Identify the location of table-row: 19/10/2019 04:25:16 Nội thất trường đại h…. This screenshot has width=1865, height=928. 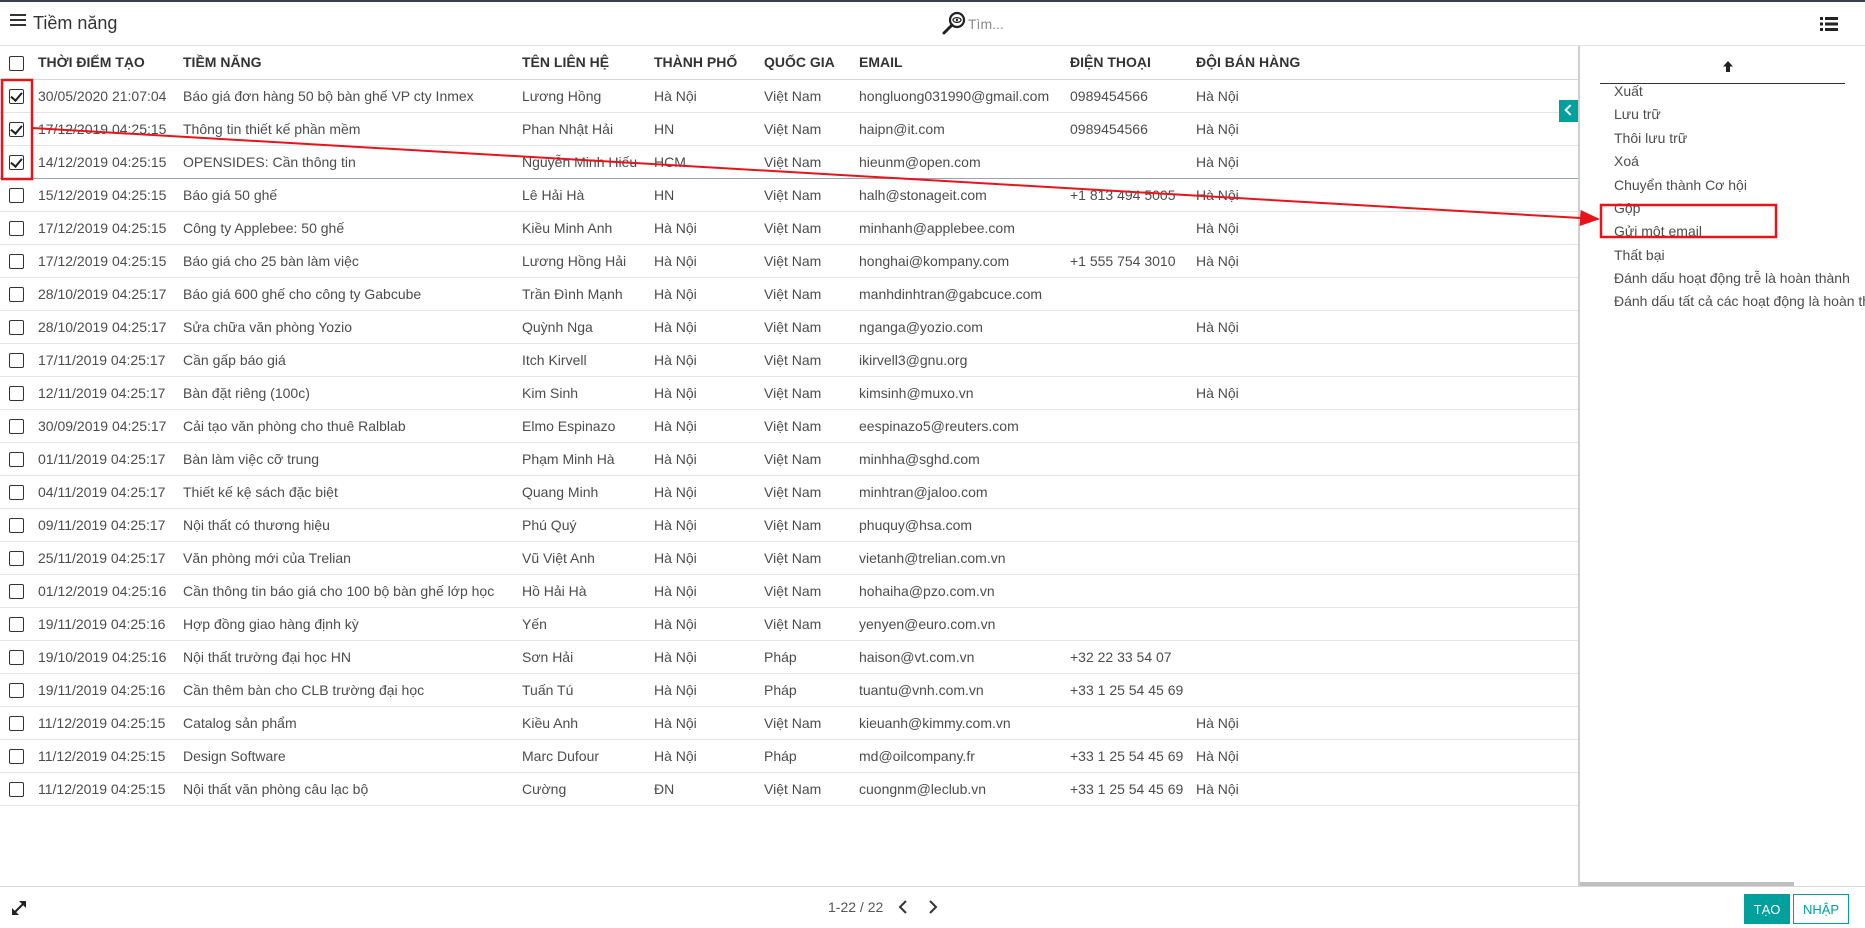
(789, 657).